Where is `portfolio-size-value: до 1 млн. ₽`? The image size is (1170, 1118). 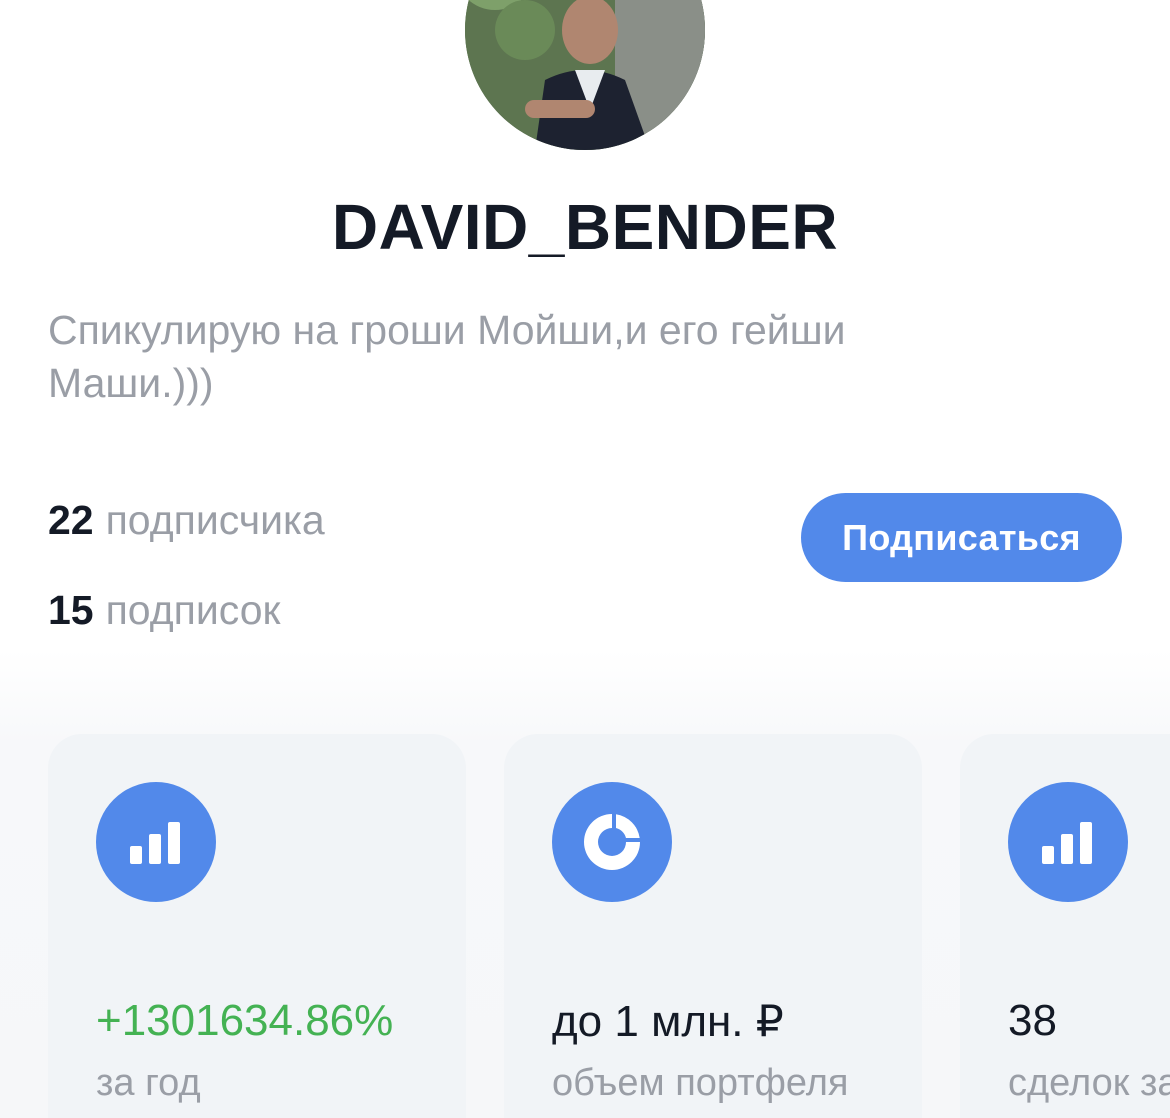
portfolio-size-value: до 1 млн. ₽ is located at coordinates (668, 1021).